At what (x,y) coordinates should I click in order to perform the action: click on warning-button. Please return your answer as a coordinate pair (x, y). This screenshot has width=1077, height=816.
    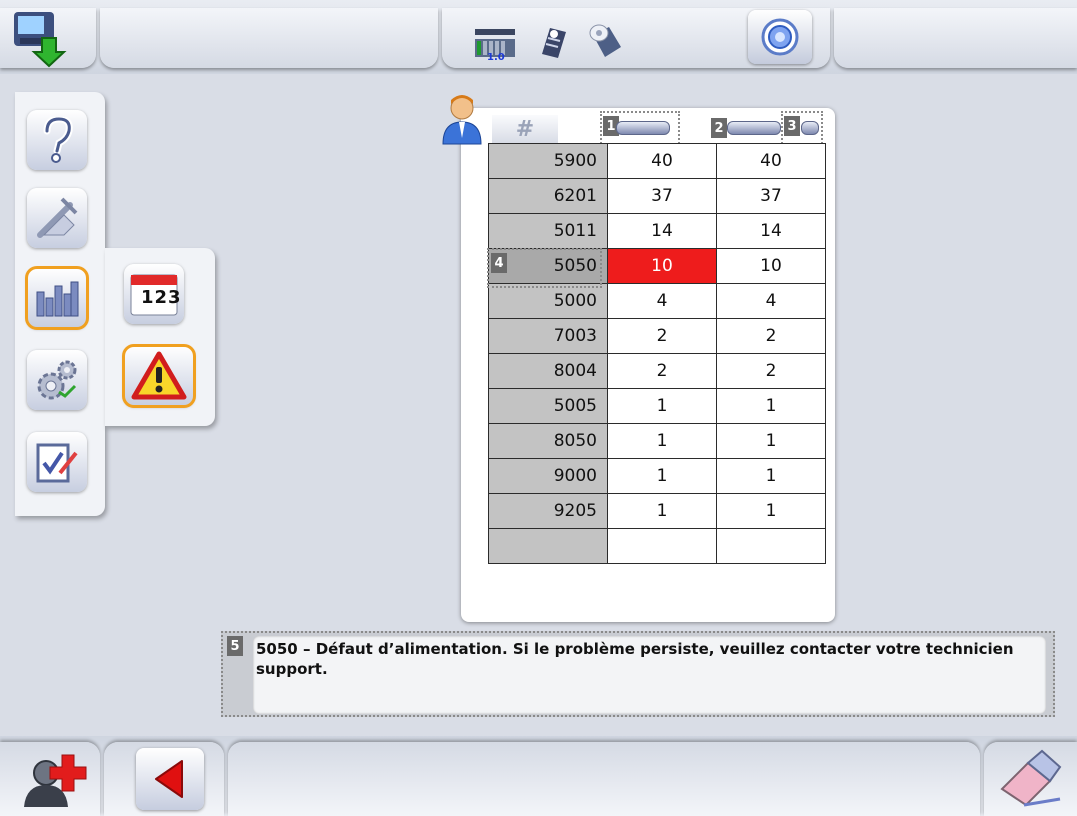
    Looking at the image, I should click on (159, 376).